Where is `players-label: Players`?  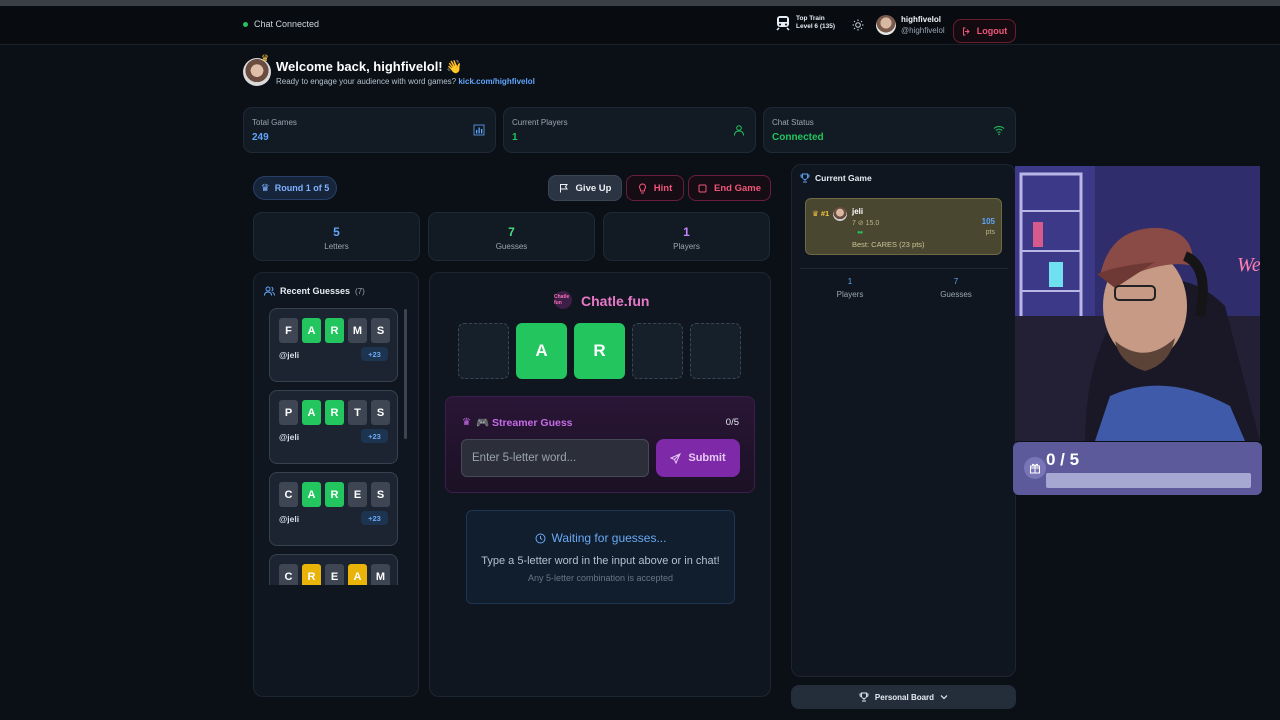
players-label: Players is located at coordinates (686, 246).